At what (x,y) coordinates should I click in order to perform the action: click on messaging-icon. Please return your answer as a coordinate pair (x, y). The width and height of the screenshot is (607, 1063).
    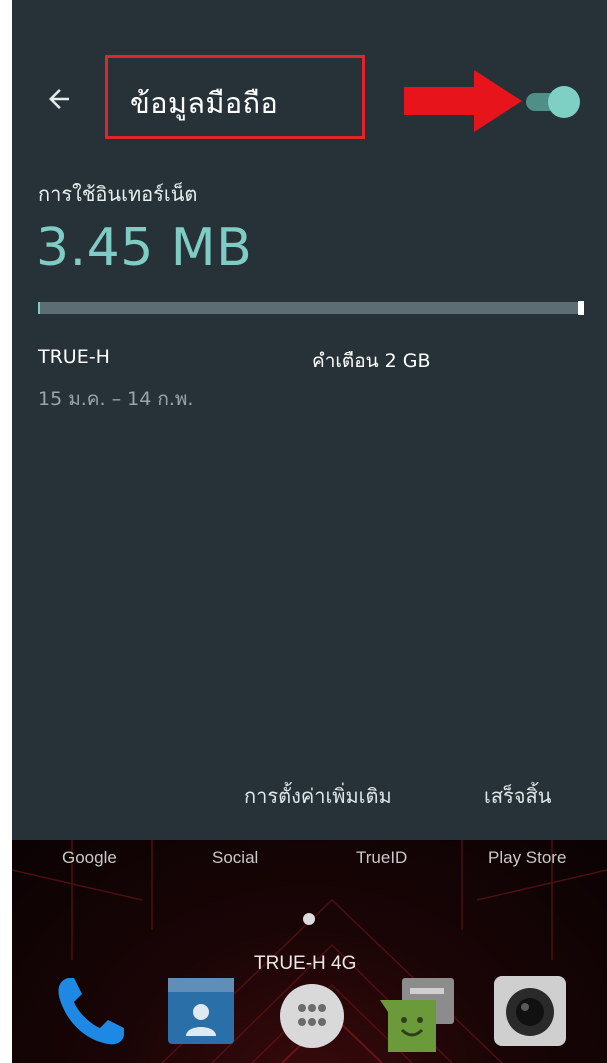
    Looking at the image, I should click on (421, 1013).